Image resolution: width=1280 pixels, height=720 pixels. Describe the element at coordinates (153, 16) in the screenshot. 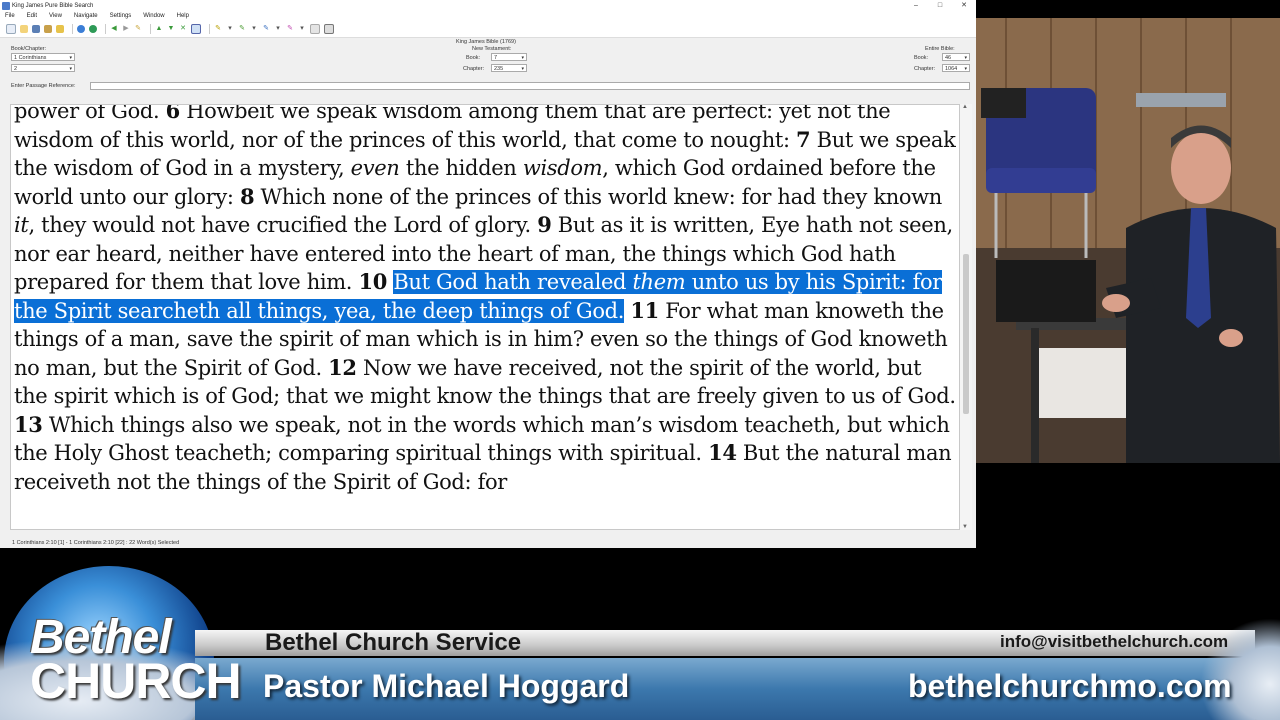

I see `menu-window: Window` at that location.